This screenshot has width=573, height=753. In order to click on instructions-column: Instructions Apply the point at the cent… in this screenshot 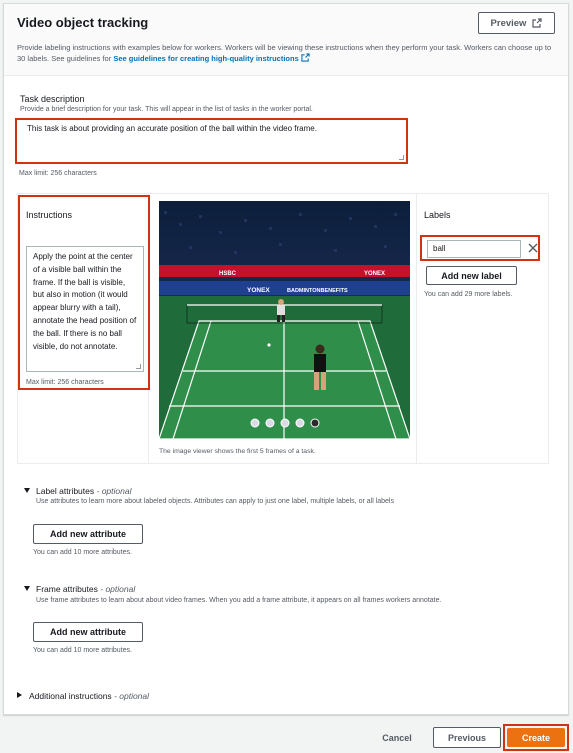, I will do `click(84, 328)`.